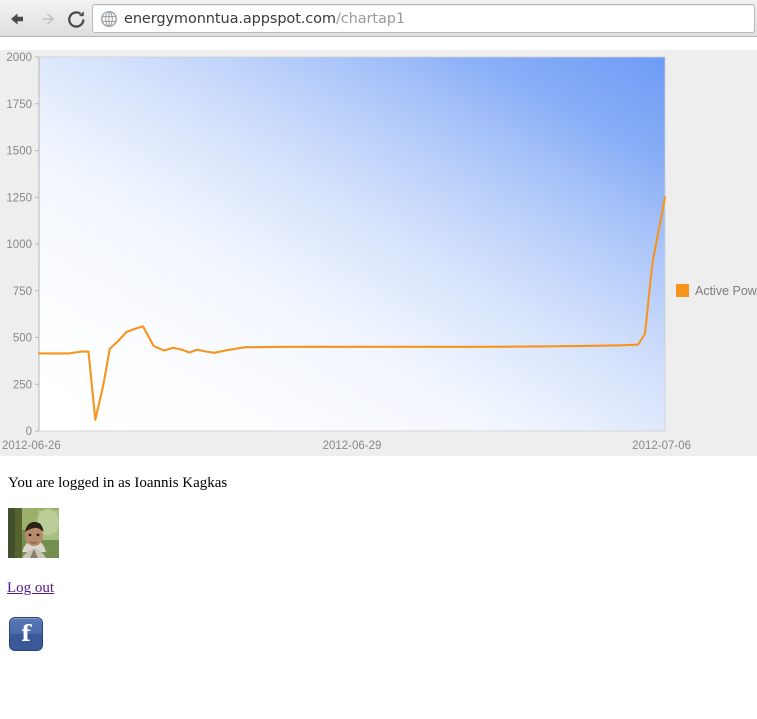 The width and height of the screenshot is (757, 719). I want to click on url-domain: energymonntua.appspot.com, so click(230, 18).